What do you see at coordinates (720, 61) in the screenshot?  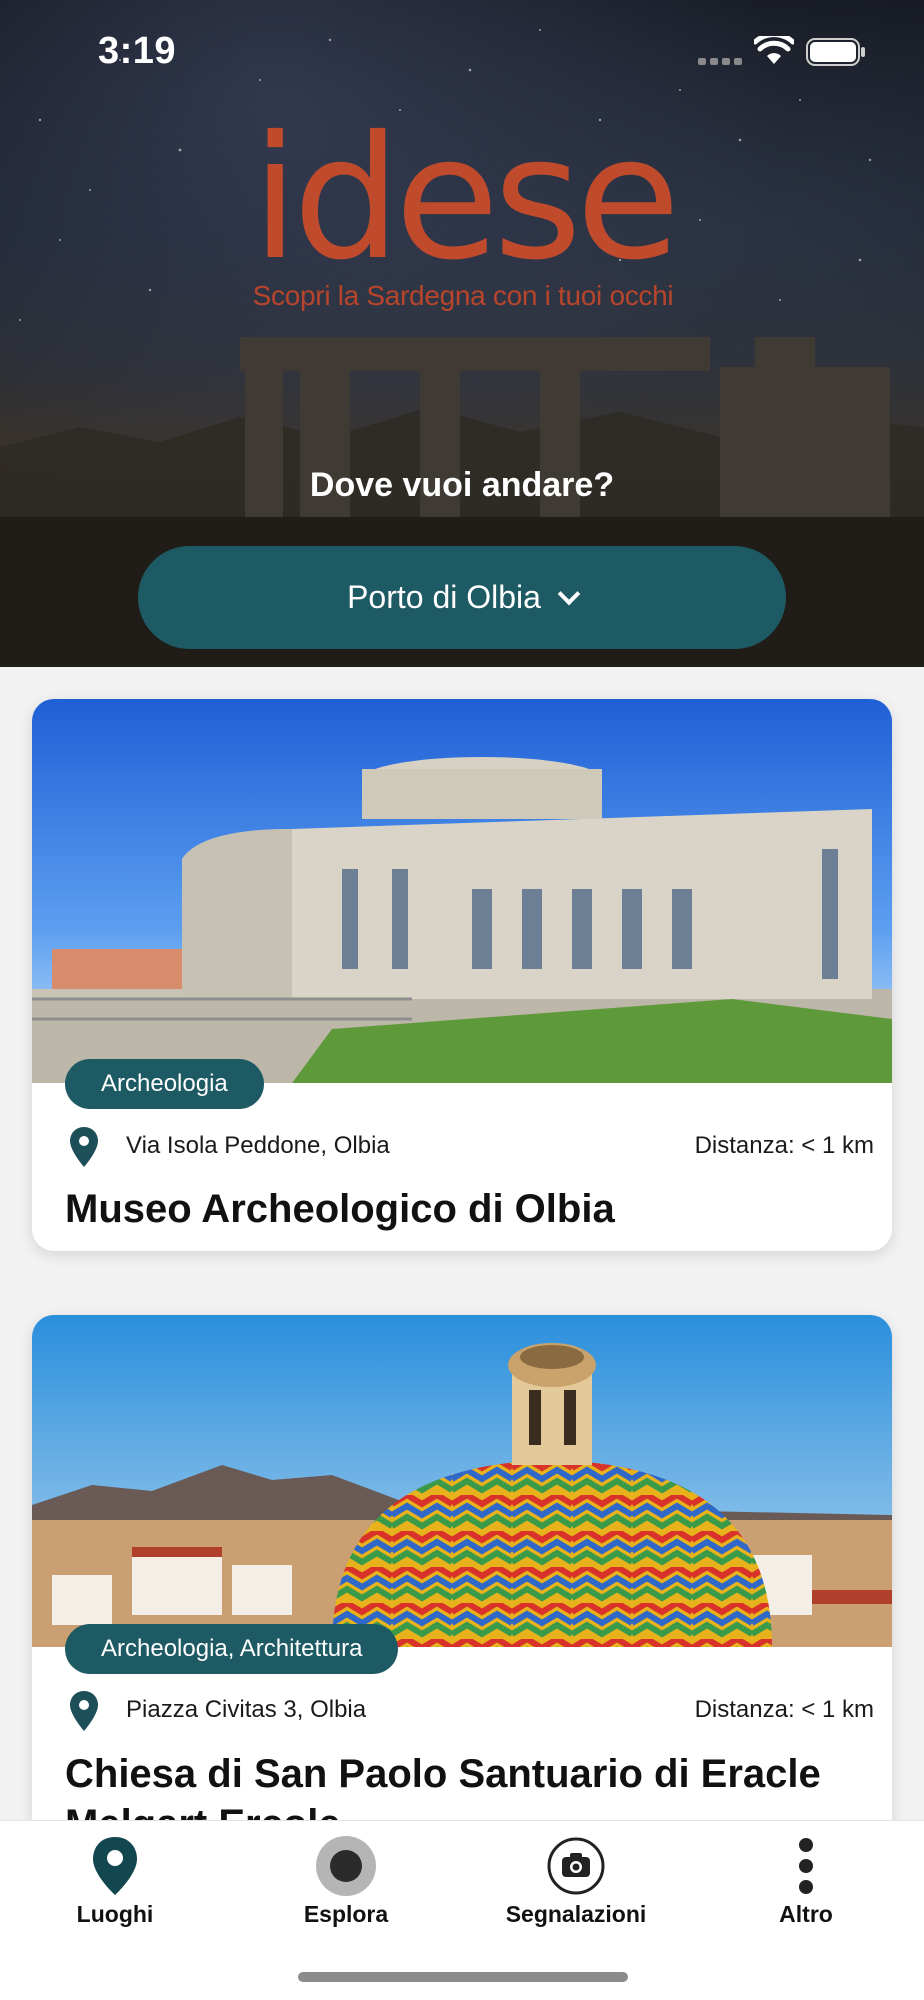 I see `cellular-signal-icon` at bounding box center [720, 61].